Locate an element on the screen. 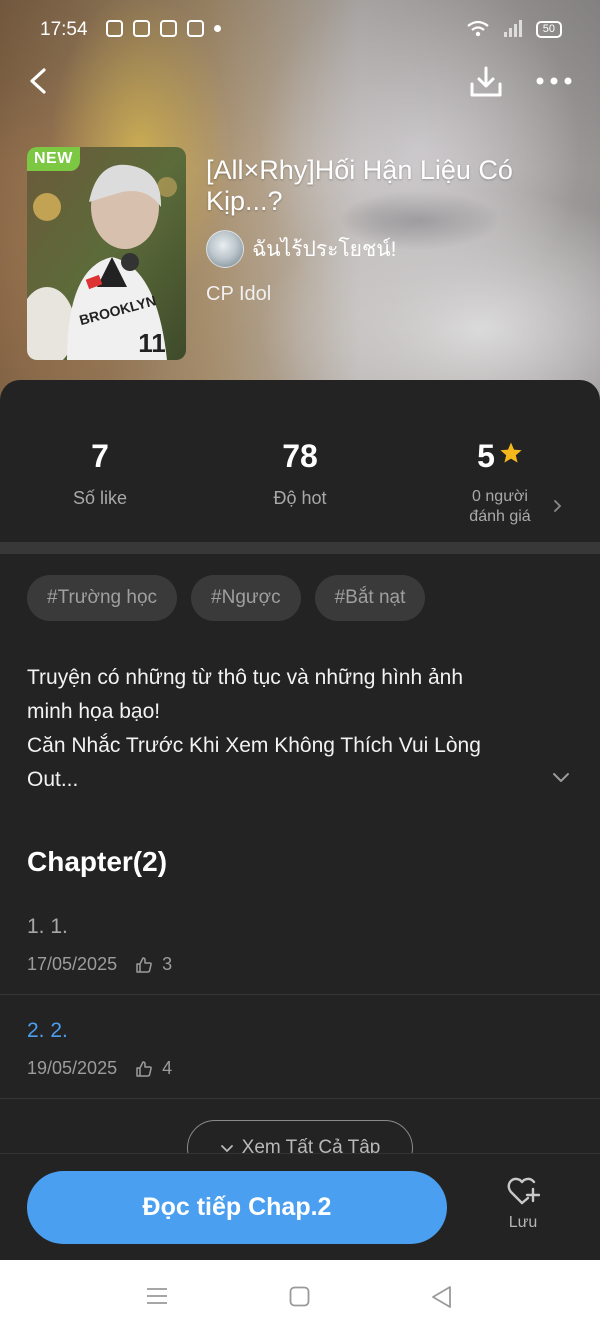  chapter-meta: 19/05/2025 4 is located at coordinates (99, 1068).